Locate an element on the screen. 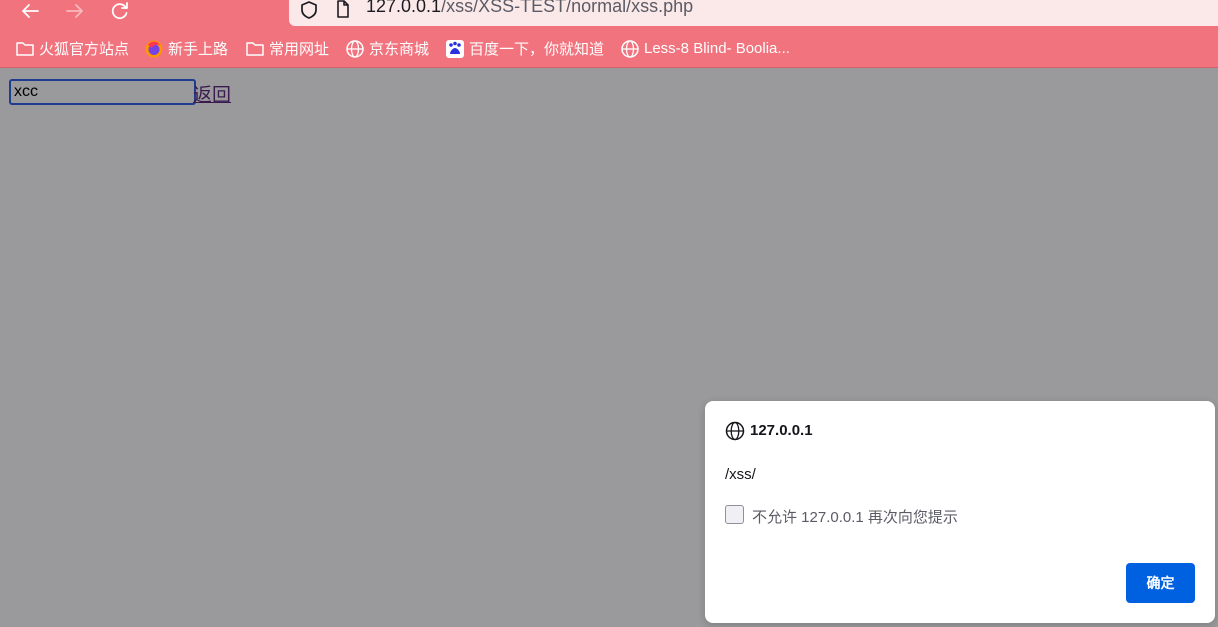 This screenshot has width=1218, height=627. shield-icon is located at coordinates (309, 10).